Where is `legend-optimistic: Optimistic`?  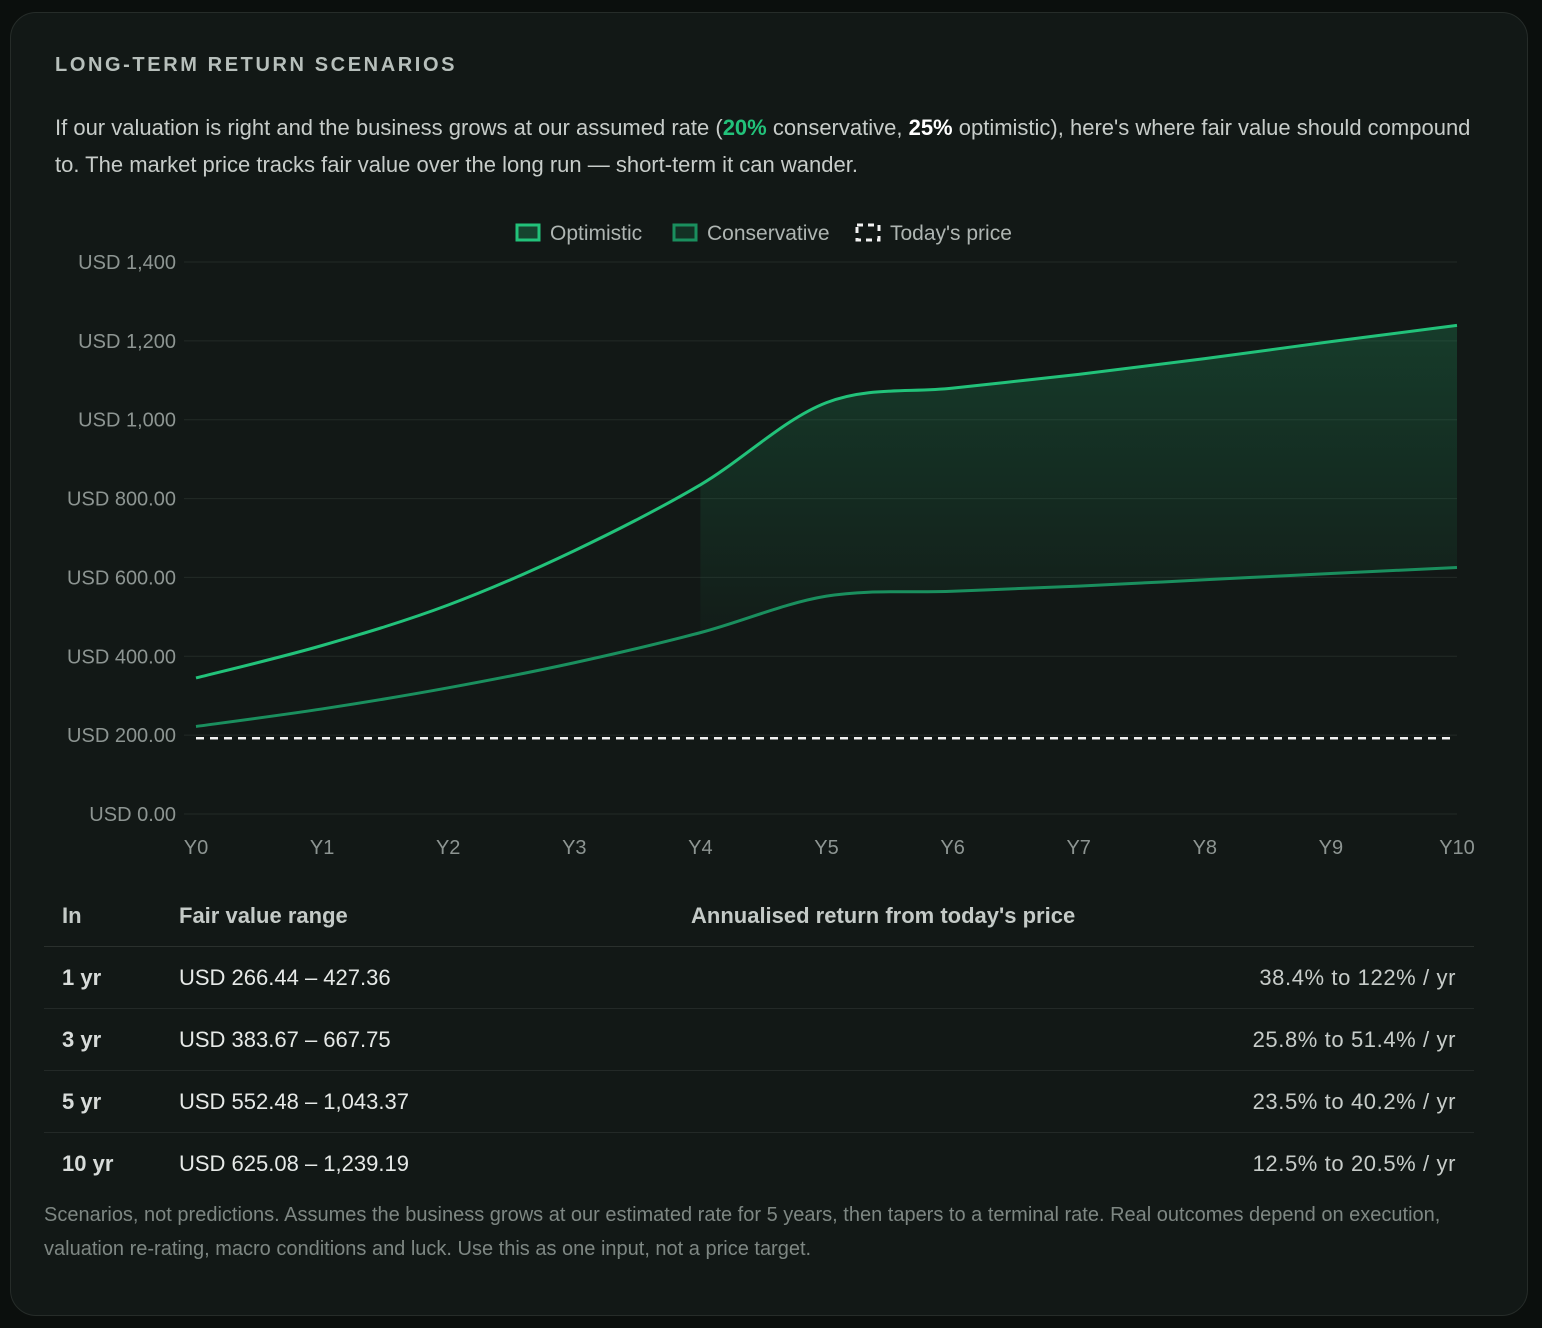
legend-optimistic: Optimistic is located at coordinates (578, 233).